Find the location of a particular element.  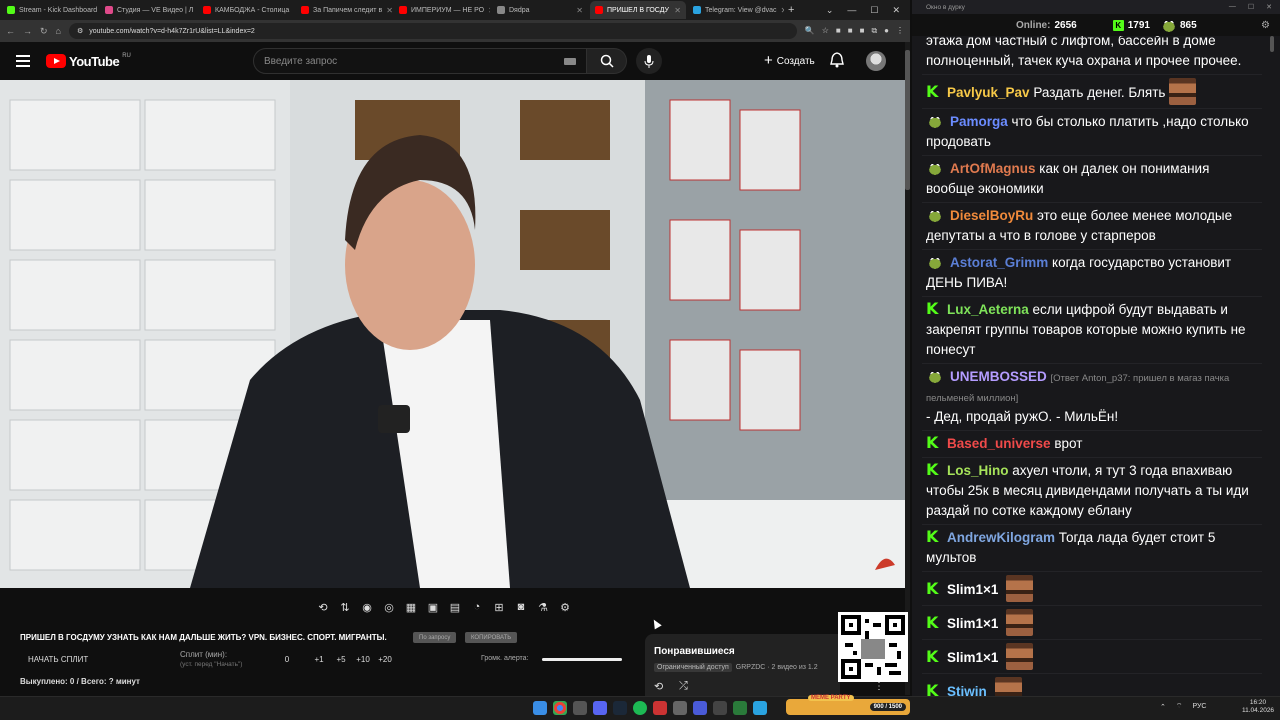

request-pill: По запросу is located at coordinates (435, 637).